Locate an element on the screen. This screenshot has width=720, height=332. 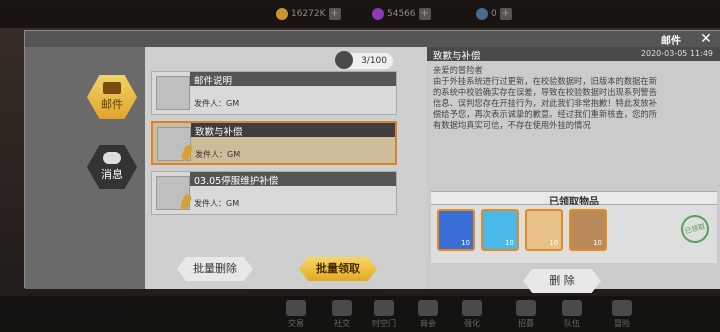
recruit-icon is located at coordinates (526, 308).